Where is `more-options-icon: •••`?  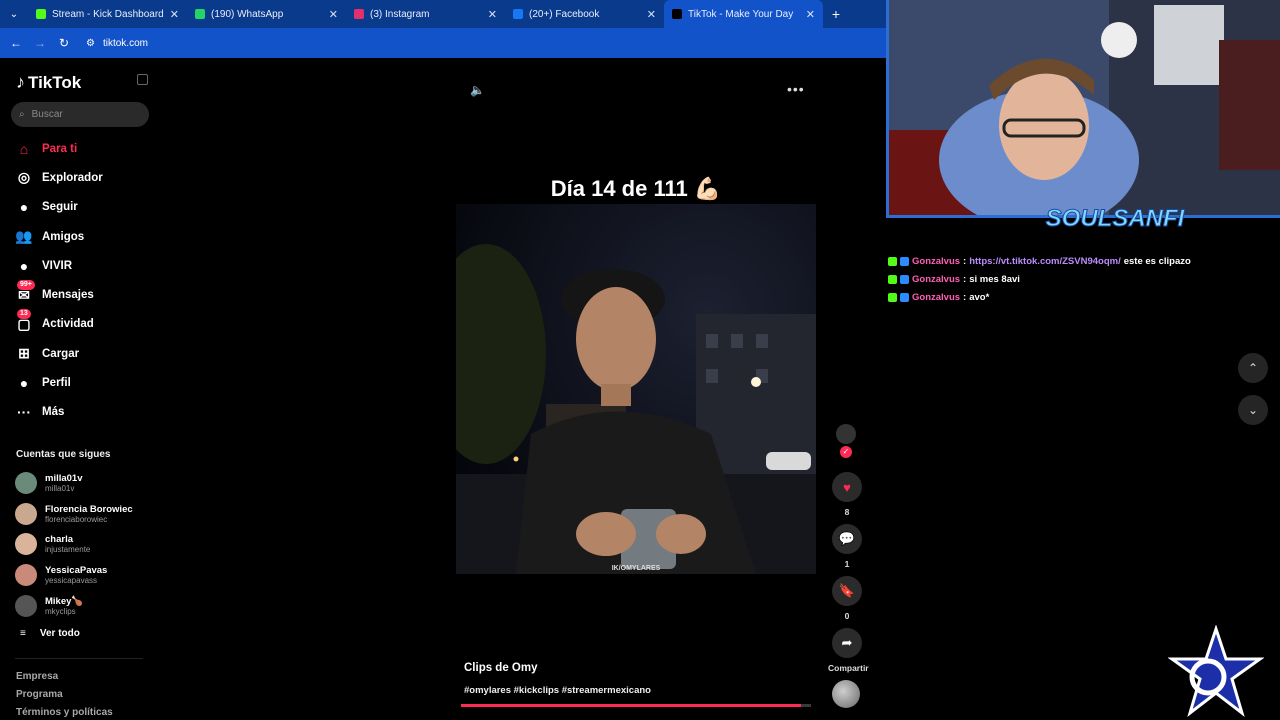 more-options-icon: ••• is located at coordinates (796, 89).